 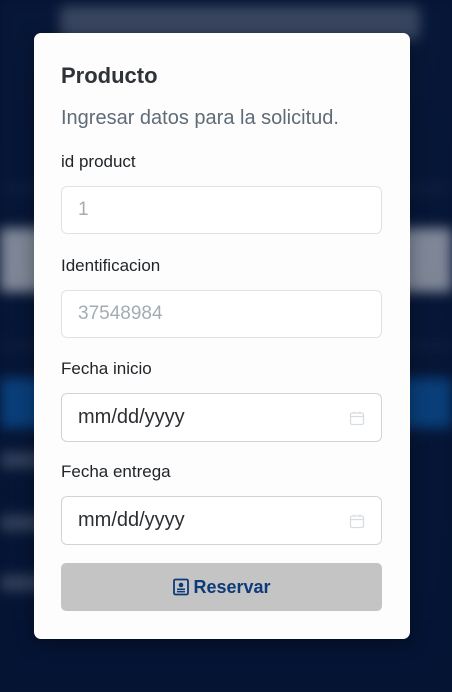 I want to click on identificacion-placeholder: 37548984, so click(x=120, y=313).